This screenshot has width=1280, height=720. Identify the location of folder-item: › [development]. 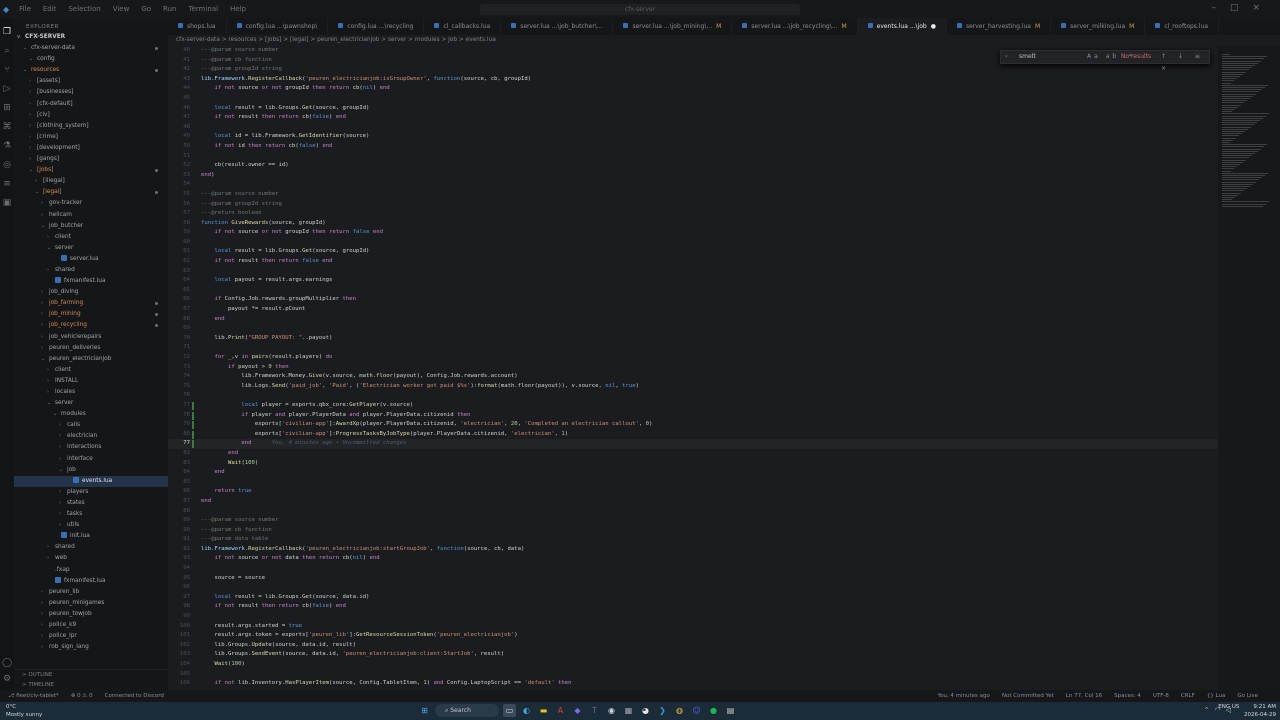
(91, 148).